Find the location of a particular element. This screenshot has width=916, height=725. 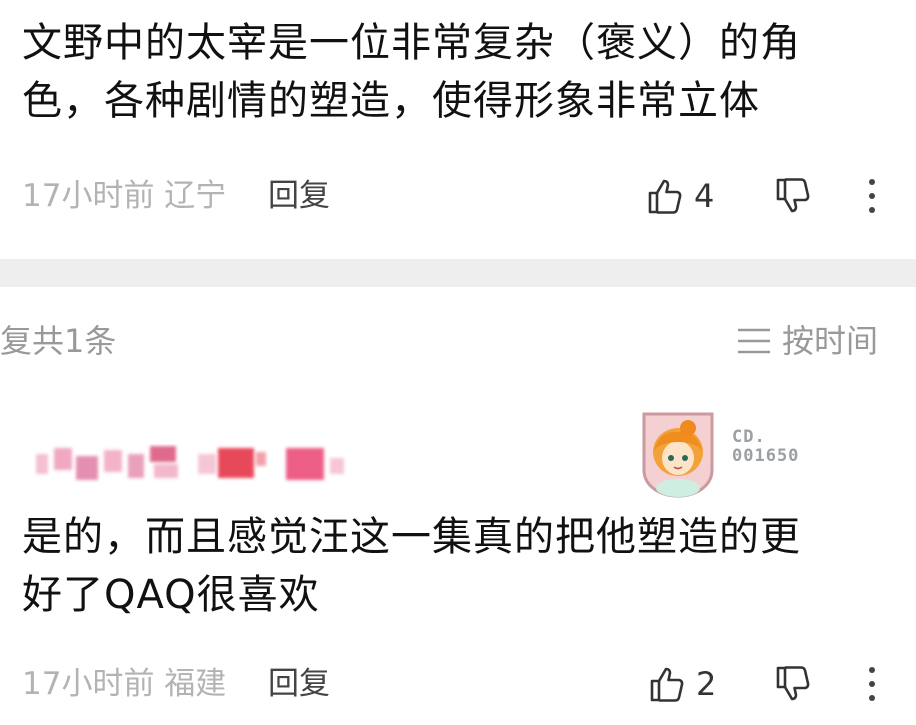

badge-line: 001650 is located at coordinates (766, 456).